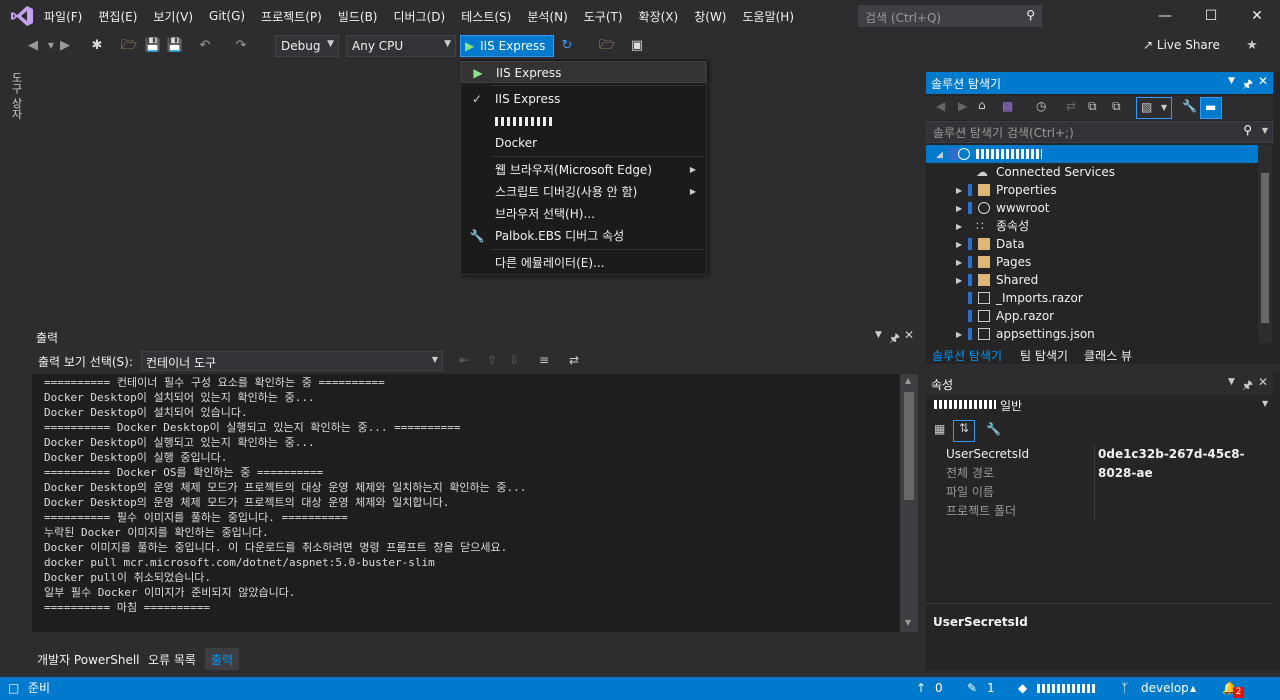 Image resolution: width=1280 pixels, height=700 pixels. I want to click on tab-class-view: 클래스 뷰, so click(1108, 355).